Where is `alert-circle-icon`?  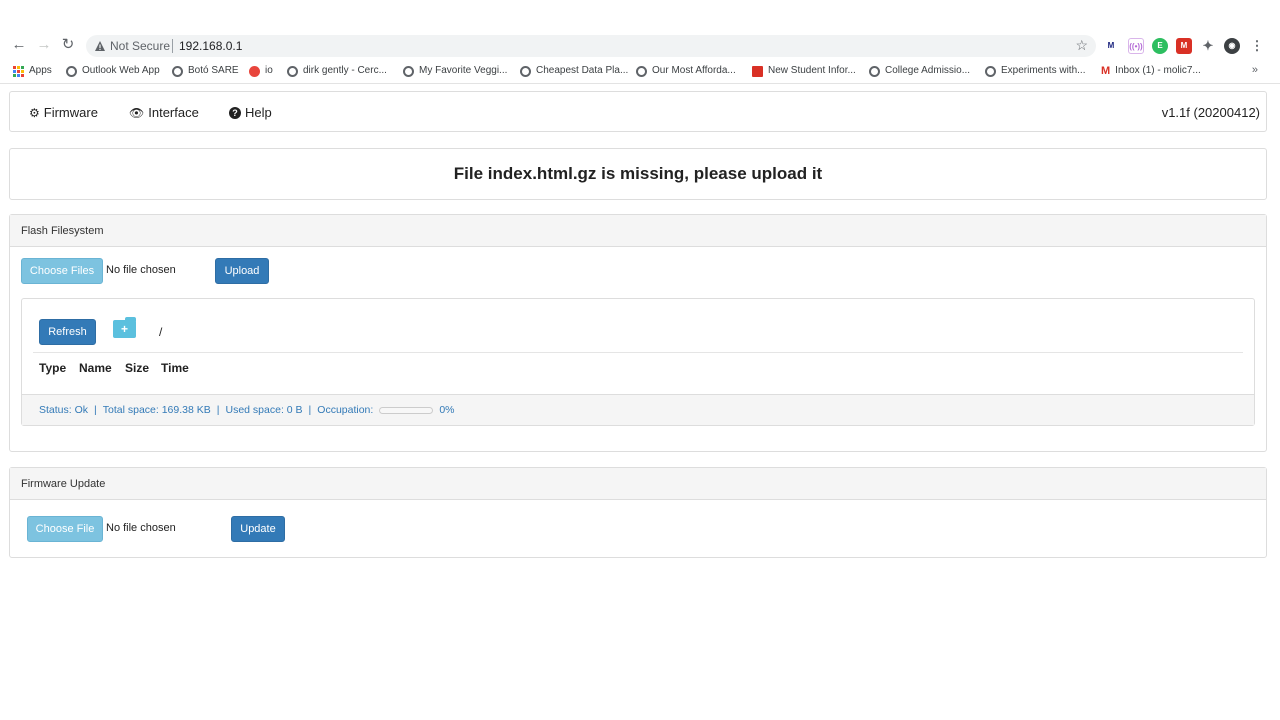 alert-circle-icon is located at coordinates (254, 71).